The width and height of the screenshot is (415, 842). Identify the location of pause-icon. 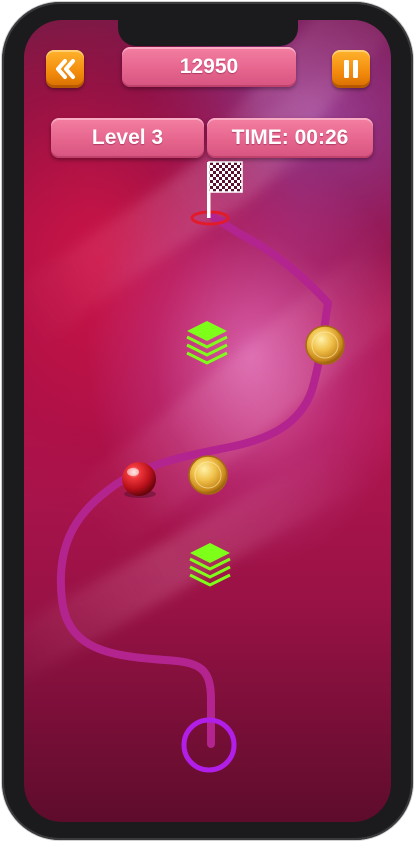
(351, 69).